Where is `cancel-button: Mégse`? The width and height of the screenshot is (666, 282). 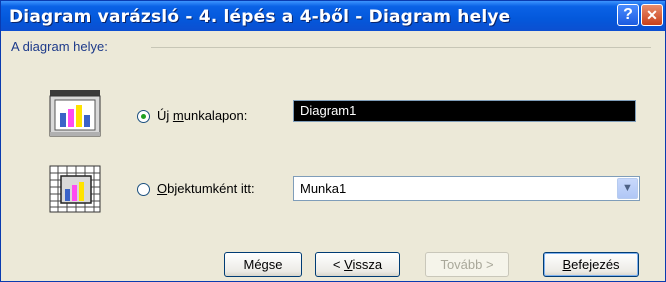
cancel-button: Mégse is located at coordinates (263, 264).